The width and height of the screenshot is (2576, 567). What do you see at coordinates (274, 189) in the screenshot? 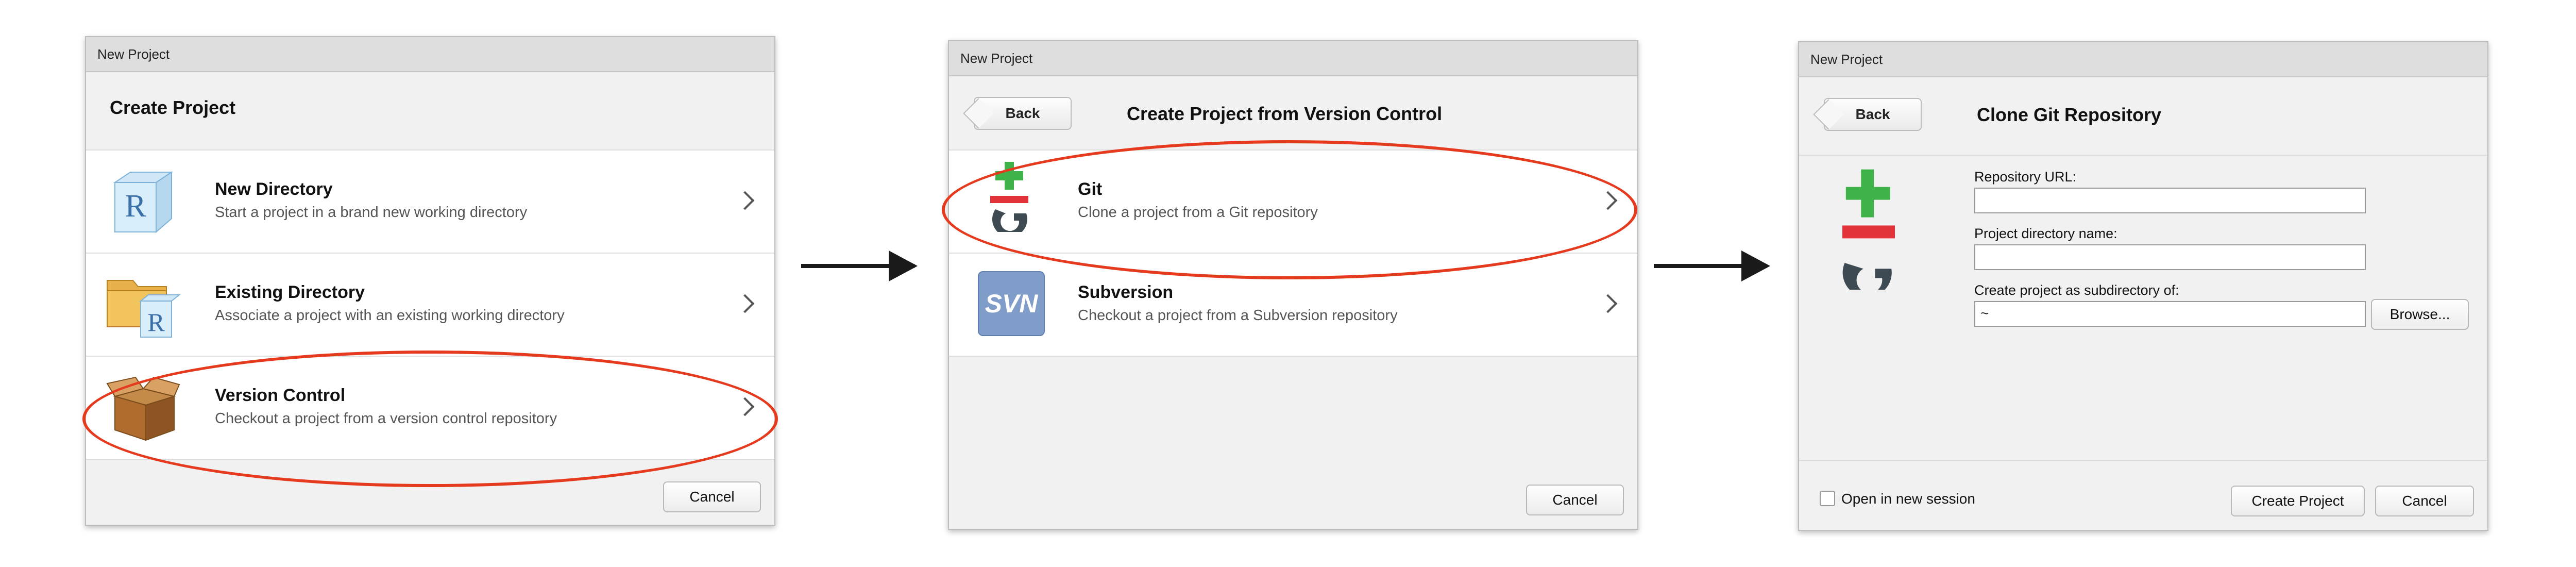
I see `item-title: New Directory` at bounding box center [274, 189].